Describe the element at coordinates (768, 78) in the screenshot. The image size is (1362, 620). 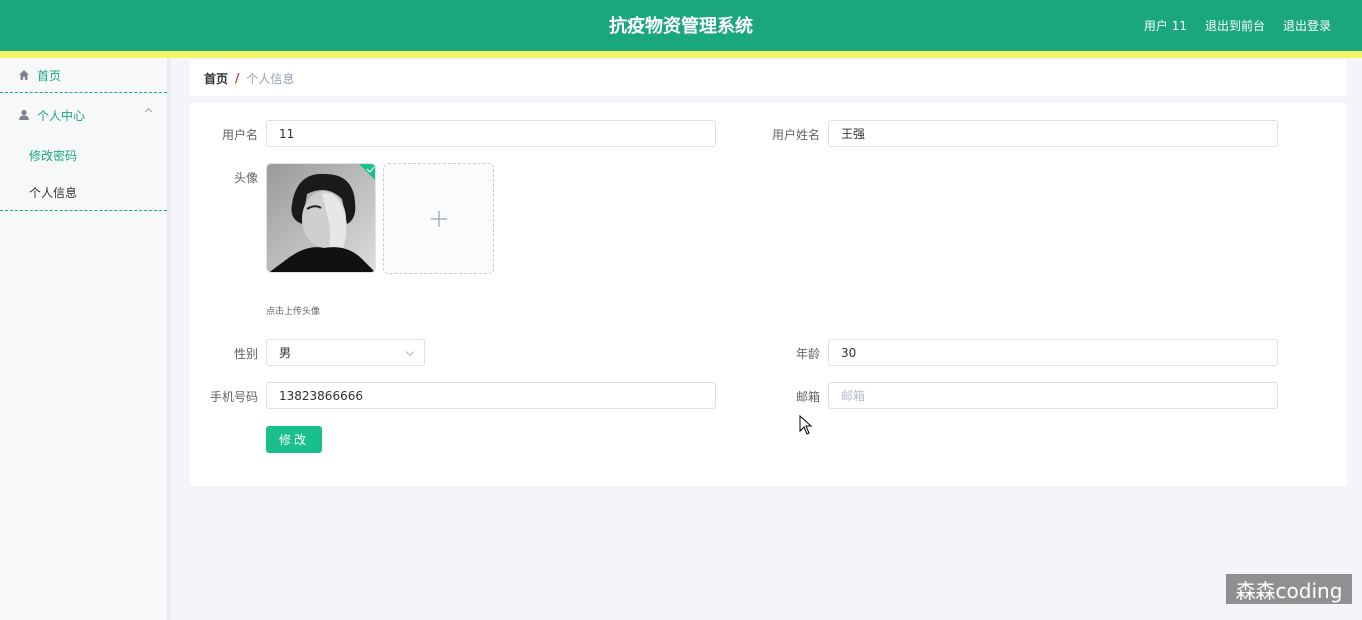
I see `breadcrumb: 首页 / 个人信息` at that location.